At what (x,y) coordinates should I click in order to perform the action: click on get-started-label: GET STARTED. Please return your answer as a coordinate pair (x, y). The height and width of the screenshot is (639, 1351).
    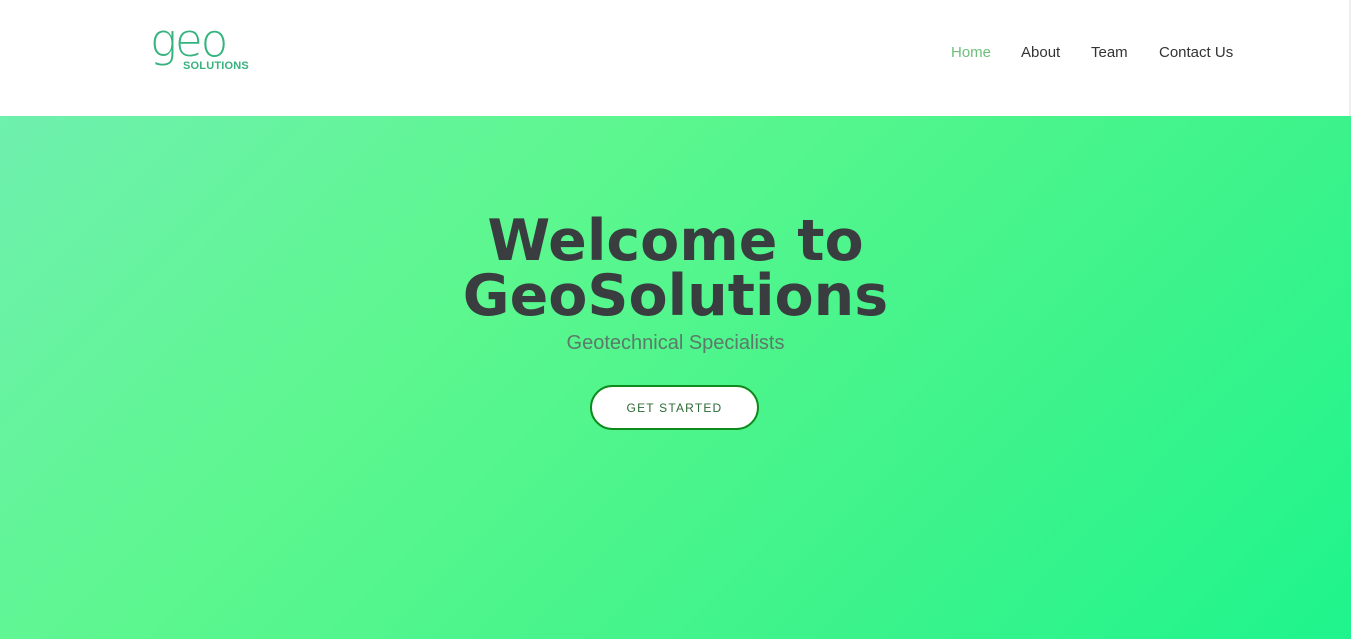
    Looking at the image, I should click on (674, 407).